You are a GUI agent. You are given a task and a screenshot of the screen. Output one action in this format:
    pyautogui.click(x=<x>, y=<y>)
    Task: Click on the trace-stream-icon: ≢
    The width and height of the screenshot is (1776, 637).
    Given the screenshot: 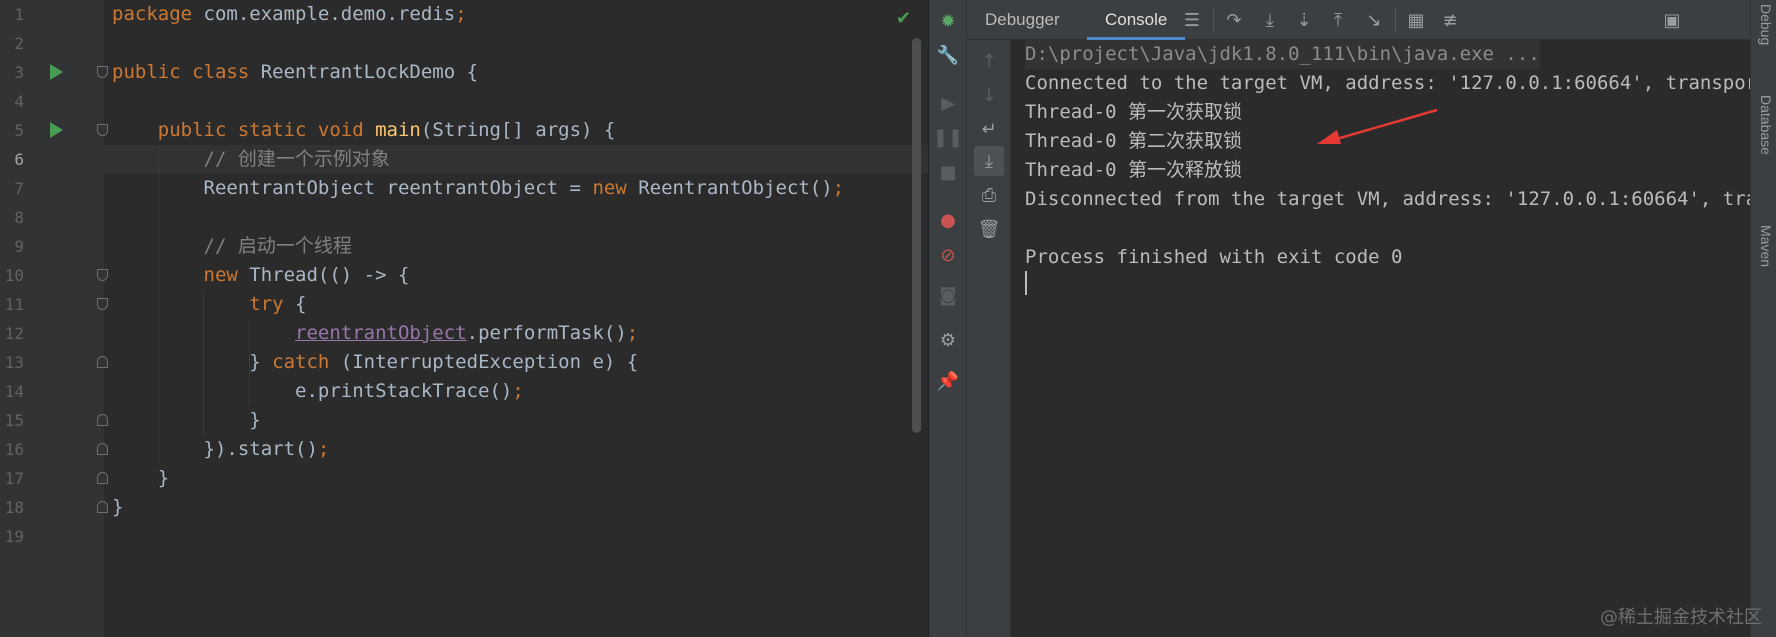 What is the action you would take?
    pyautogui.click(x=1450, y=20)
    